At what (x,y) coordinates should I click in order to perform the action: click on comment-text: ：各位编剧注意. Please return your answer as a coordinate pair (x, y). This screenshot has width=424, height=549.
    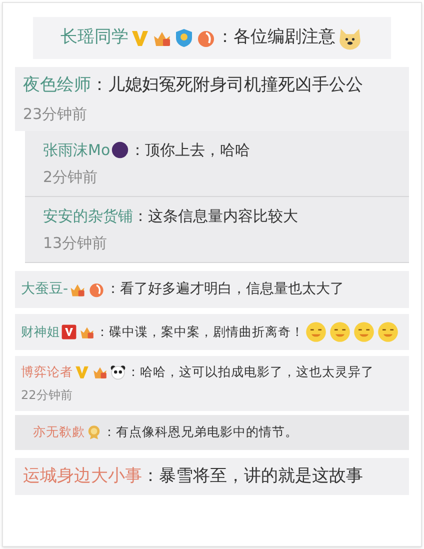
    Looking at the image, I should click on (276, 38).